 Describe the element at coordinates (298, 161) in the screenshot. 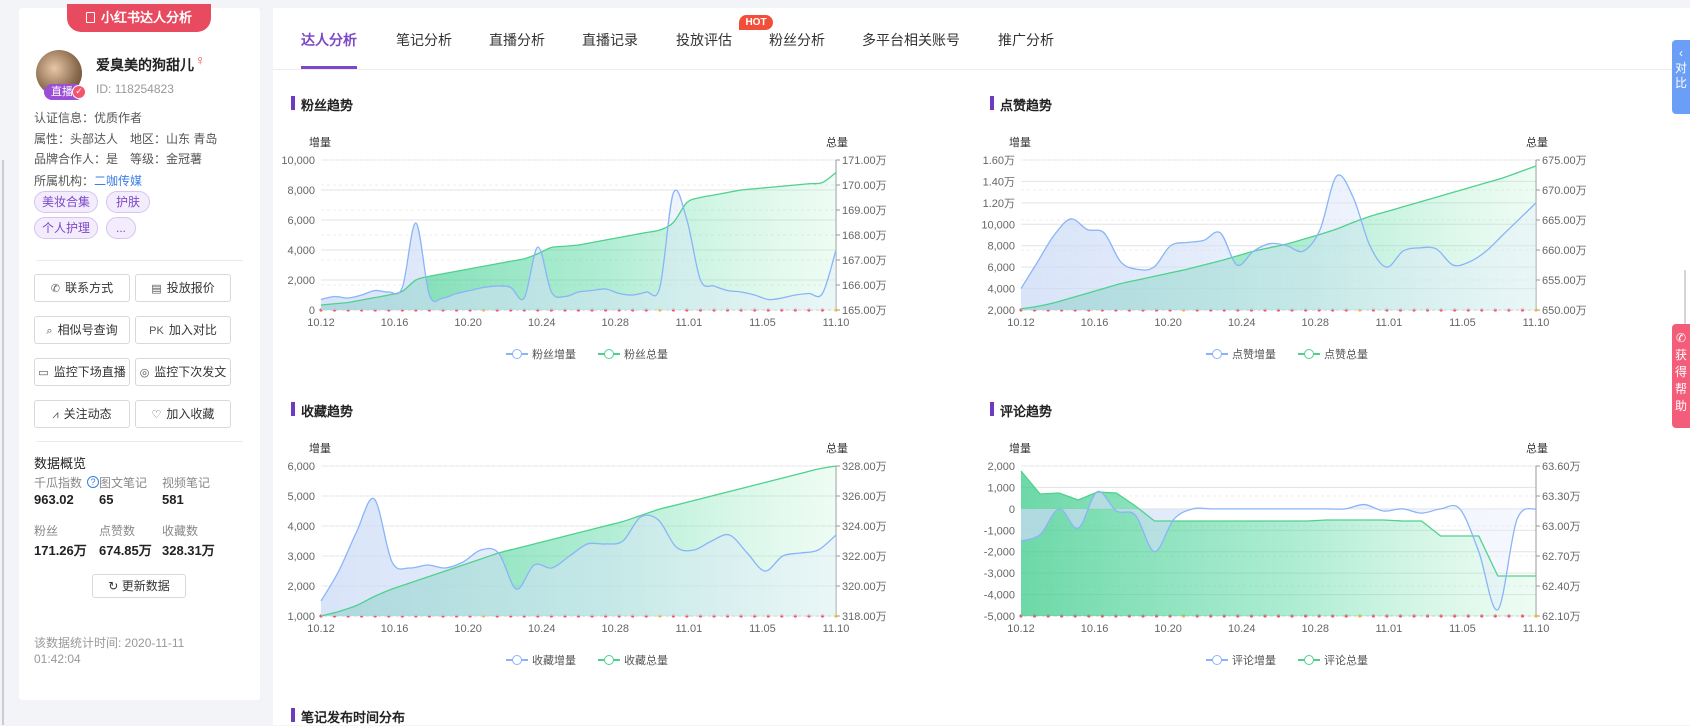

I see `y-tick-label: 10,000` at that location.